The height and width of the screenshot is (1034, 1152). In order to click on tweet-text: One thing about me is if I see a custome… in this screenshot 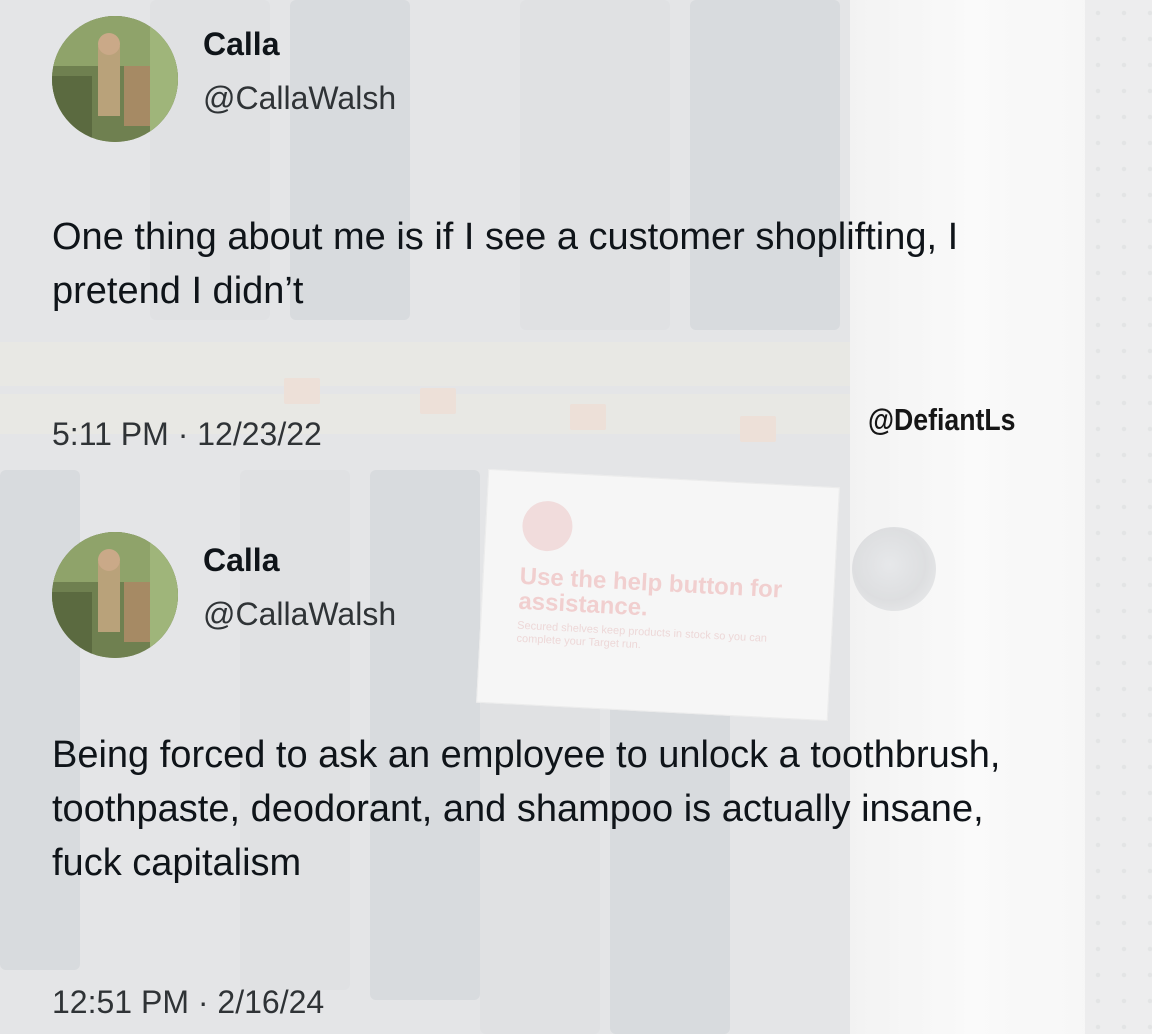, I will do `click(505, 264)`.